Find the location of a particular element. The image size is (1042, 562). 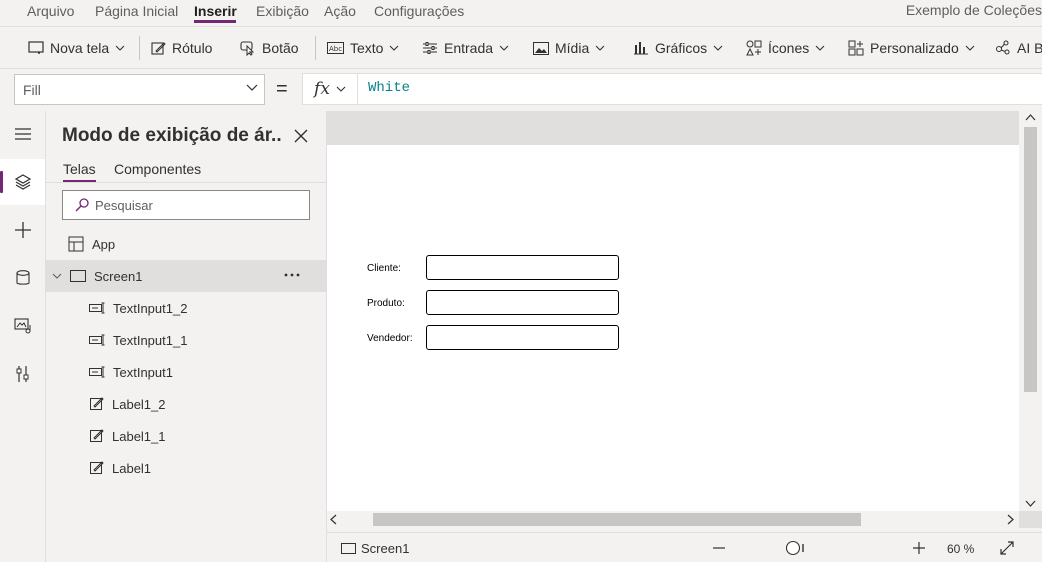

vertical-scrollbar is located at coordinates (1030, 311).